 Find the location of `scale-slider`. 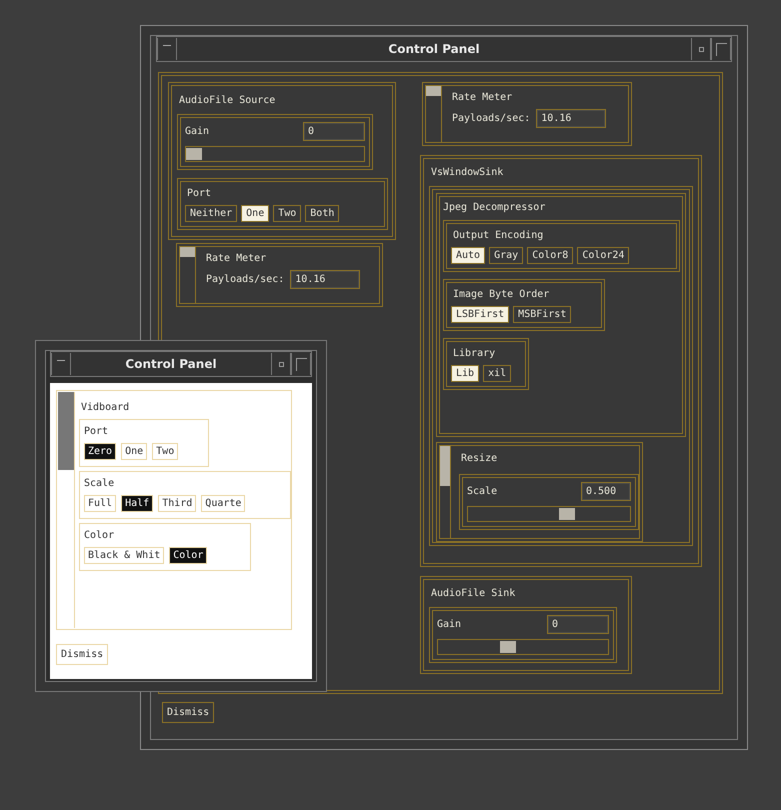

scale-slider is located at coordinates (549, 514).